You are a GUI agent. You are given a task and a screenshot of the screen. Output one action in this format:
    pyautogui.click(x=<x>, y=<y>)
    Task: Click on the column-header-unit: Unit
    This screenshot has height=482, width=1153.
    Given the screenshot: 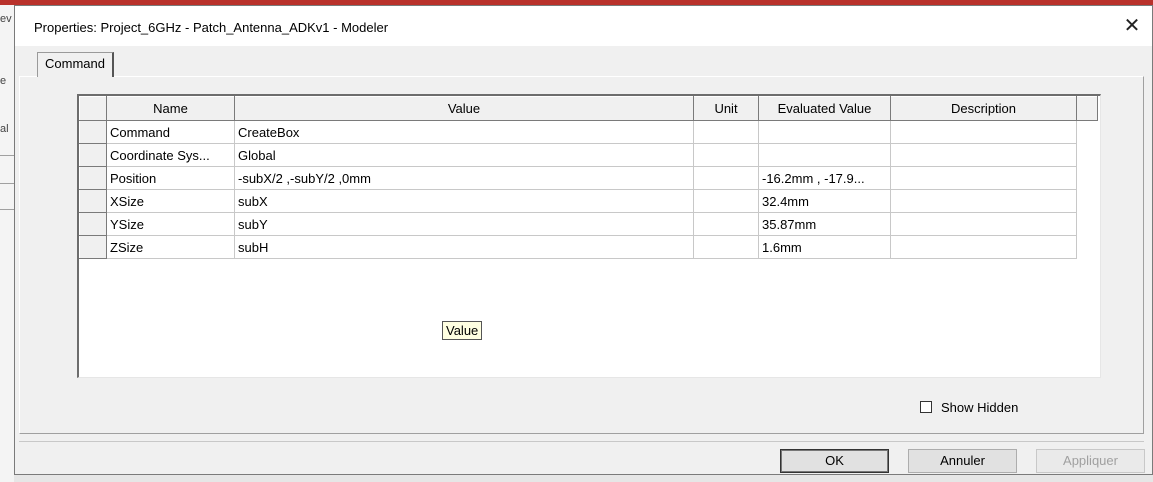 What is the action you would take?
    pyautogui.click(x=726, y=108)
    